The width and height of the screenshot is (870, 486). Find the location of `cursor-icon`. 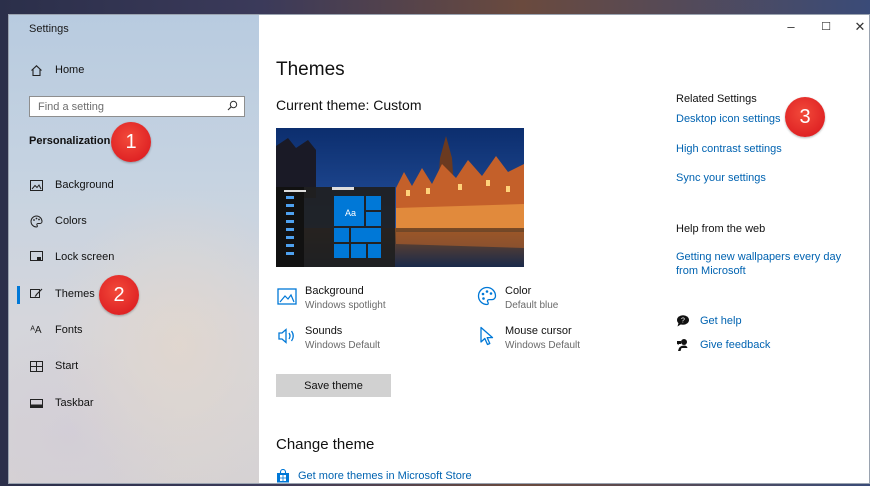

cursor-icon is located at coordinates (487, 336).